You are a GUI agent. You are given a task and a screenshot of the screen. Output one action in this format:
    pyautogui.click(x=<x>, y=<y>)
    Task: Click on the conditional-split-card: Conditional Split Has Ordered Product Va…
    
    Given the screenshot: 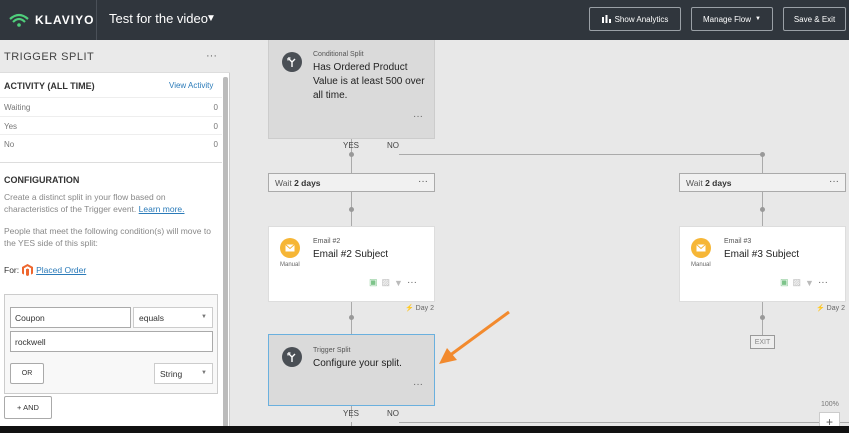 What is the action you would take?
    pyautogui.click(x=351, y=89)
    